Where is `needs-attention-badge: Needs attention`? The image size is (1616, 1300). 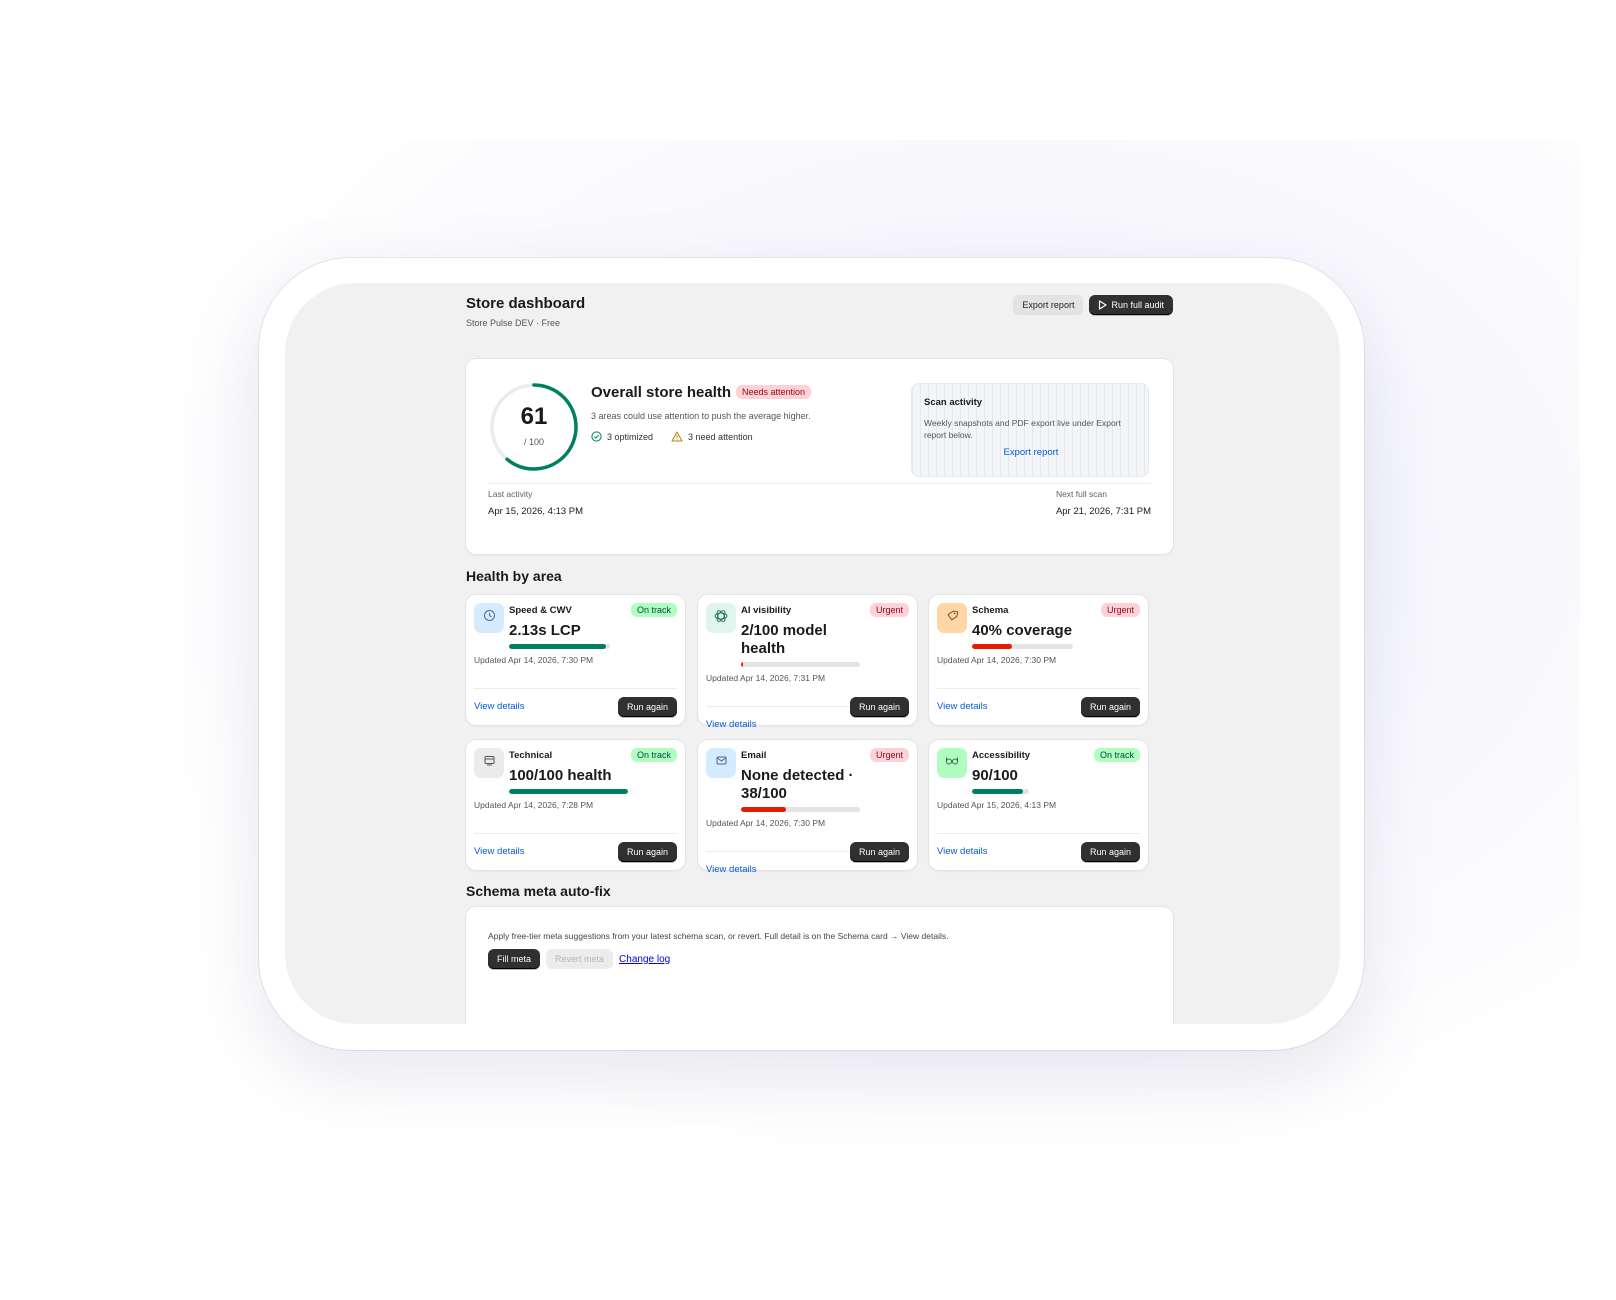
needs-attention-badge: Needs attention is located at coordinates (774, 392).